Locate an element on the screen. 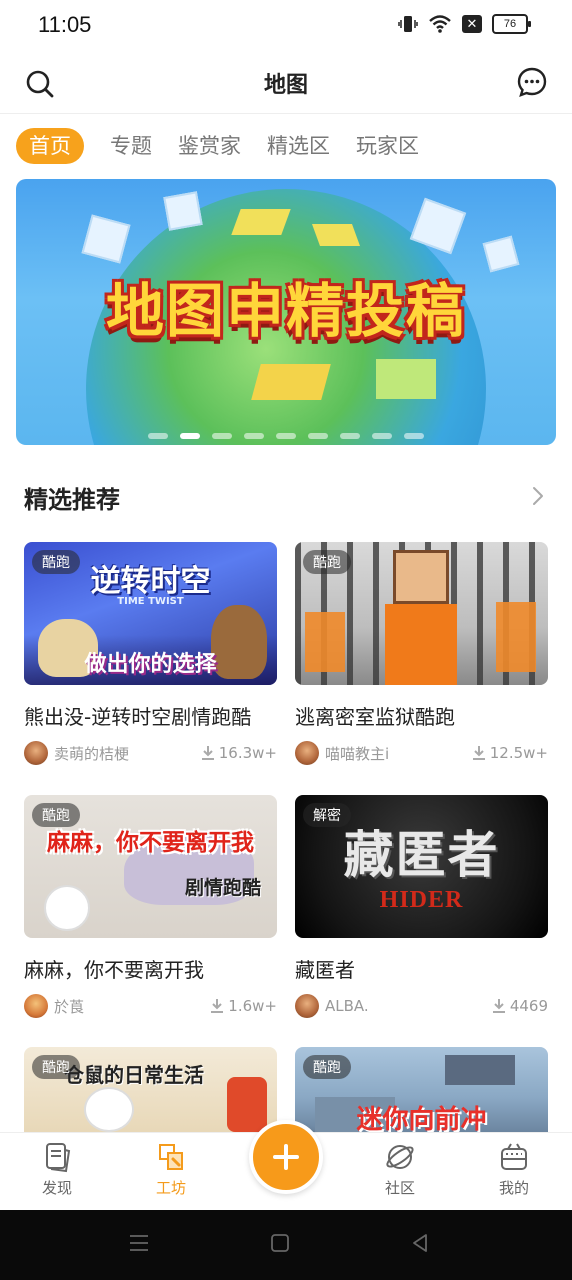 The image size is (572, 1280). section-title: 精选推荐 is located at coordinates (72, 500).